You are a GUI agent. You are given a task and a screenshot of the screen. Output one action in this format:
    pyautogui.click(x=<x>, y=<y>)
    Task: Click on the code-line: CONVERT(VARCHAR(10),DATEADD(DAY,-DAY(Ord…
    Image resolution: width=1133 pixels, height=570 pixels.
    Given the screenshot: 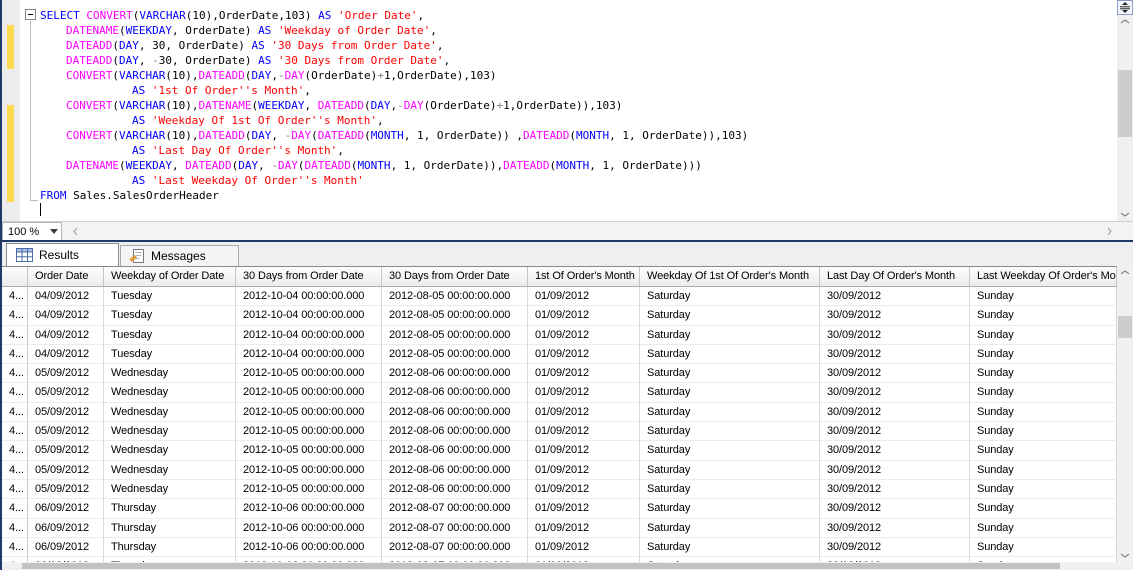 What is the action you would take?
    pyautogui.click(x=394, y=75)
    